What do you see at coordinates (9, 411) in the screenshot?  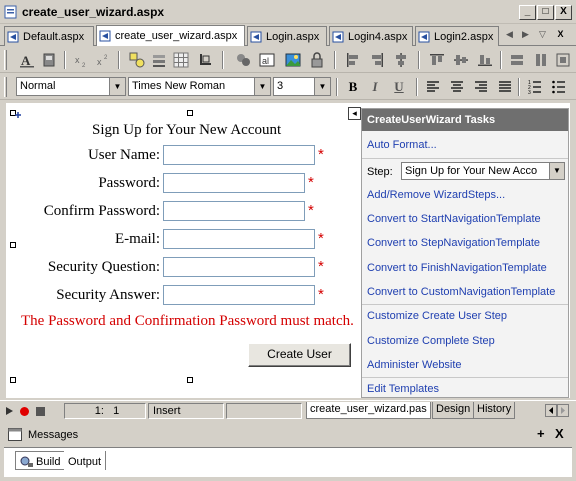 I see `play-macro-icon` at bounding box center [9, 411].